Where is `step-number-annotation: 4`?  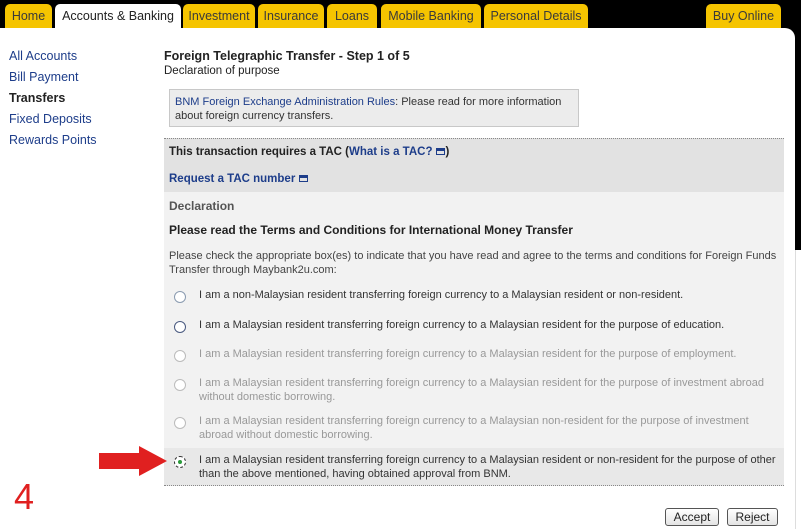 step-number-annotation: 4 is located at coordinates (24, 496).